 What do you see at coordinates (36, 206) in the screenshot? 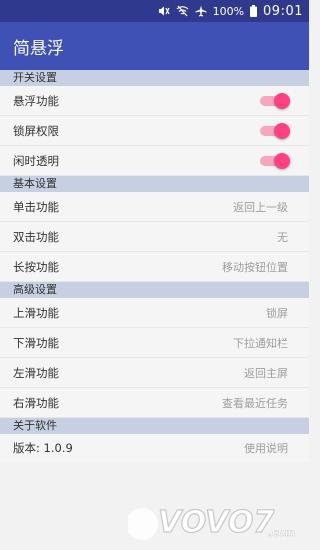
I see `setting-label: 单击功能` at bounding box center [36, 206].